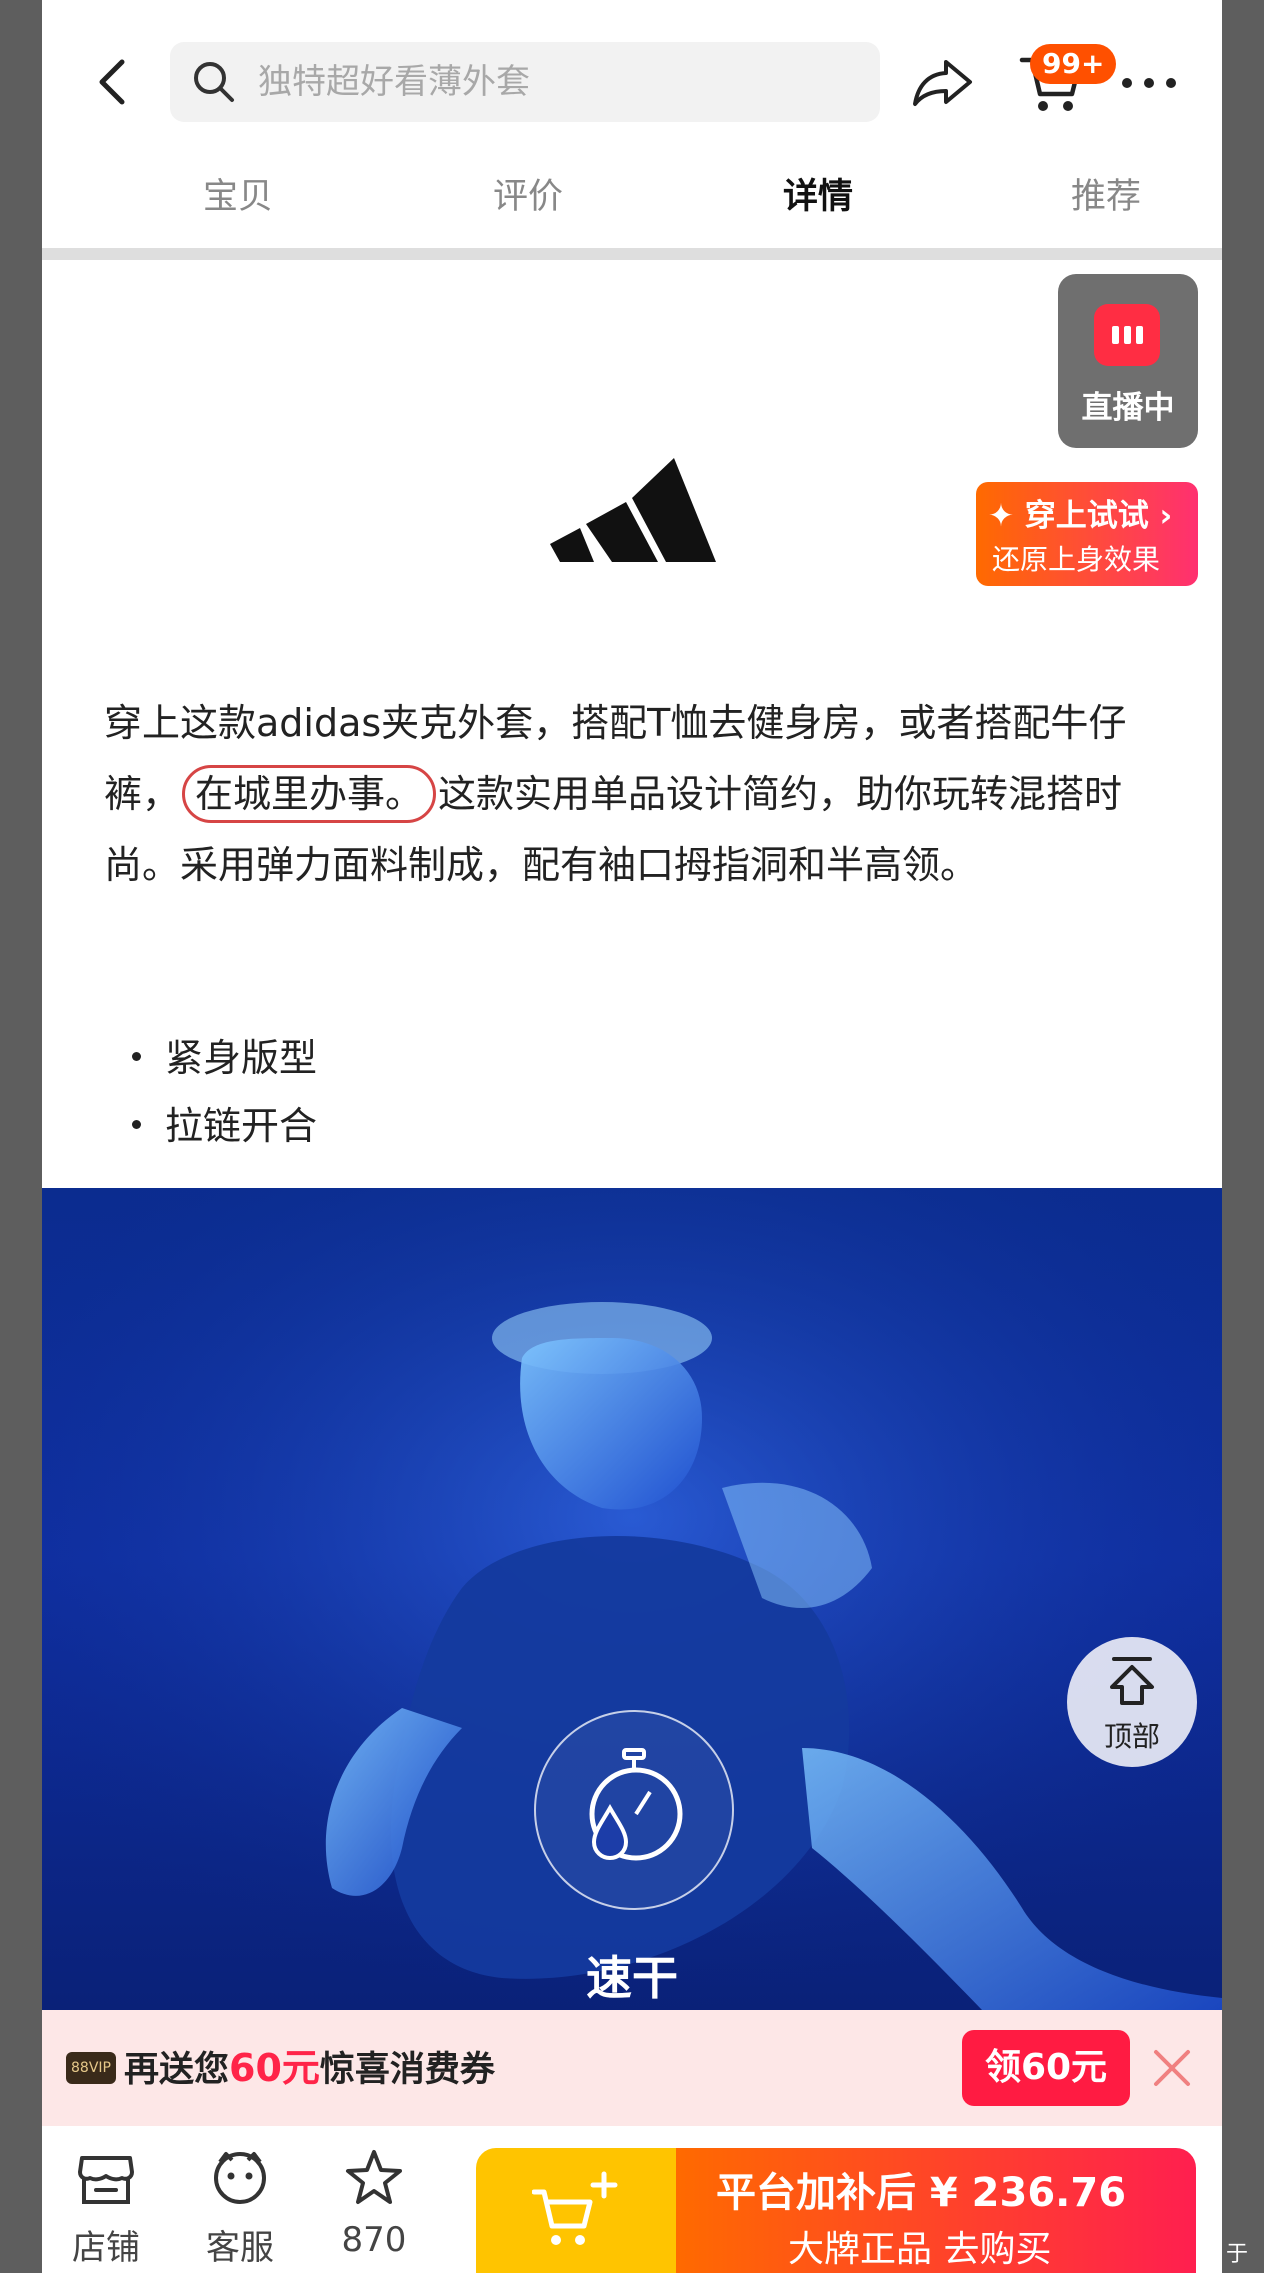 The image size is (1264, 2273). What do you see at coordinates (632, 254) in the screenshot?
I see `tab-divider` at bounding box center [632, 254].